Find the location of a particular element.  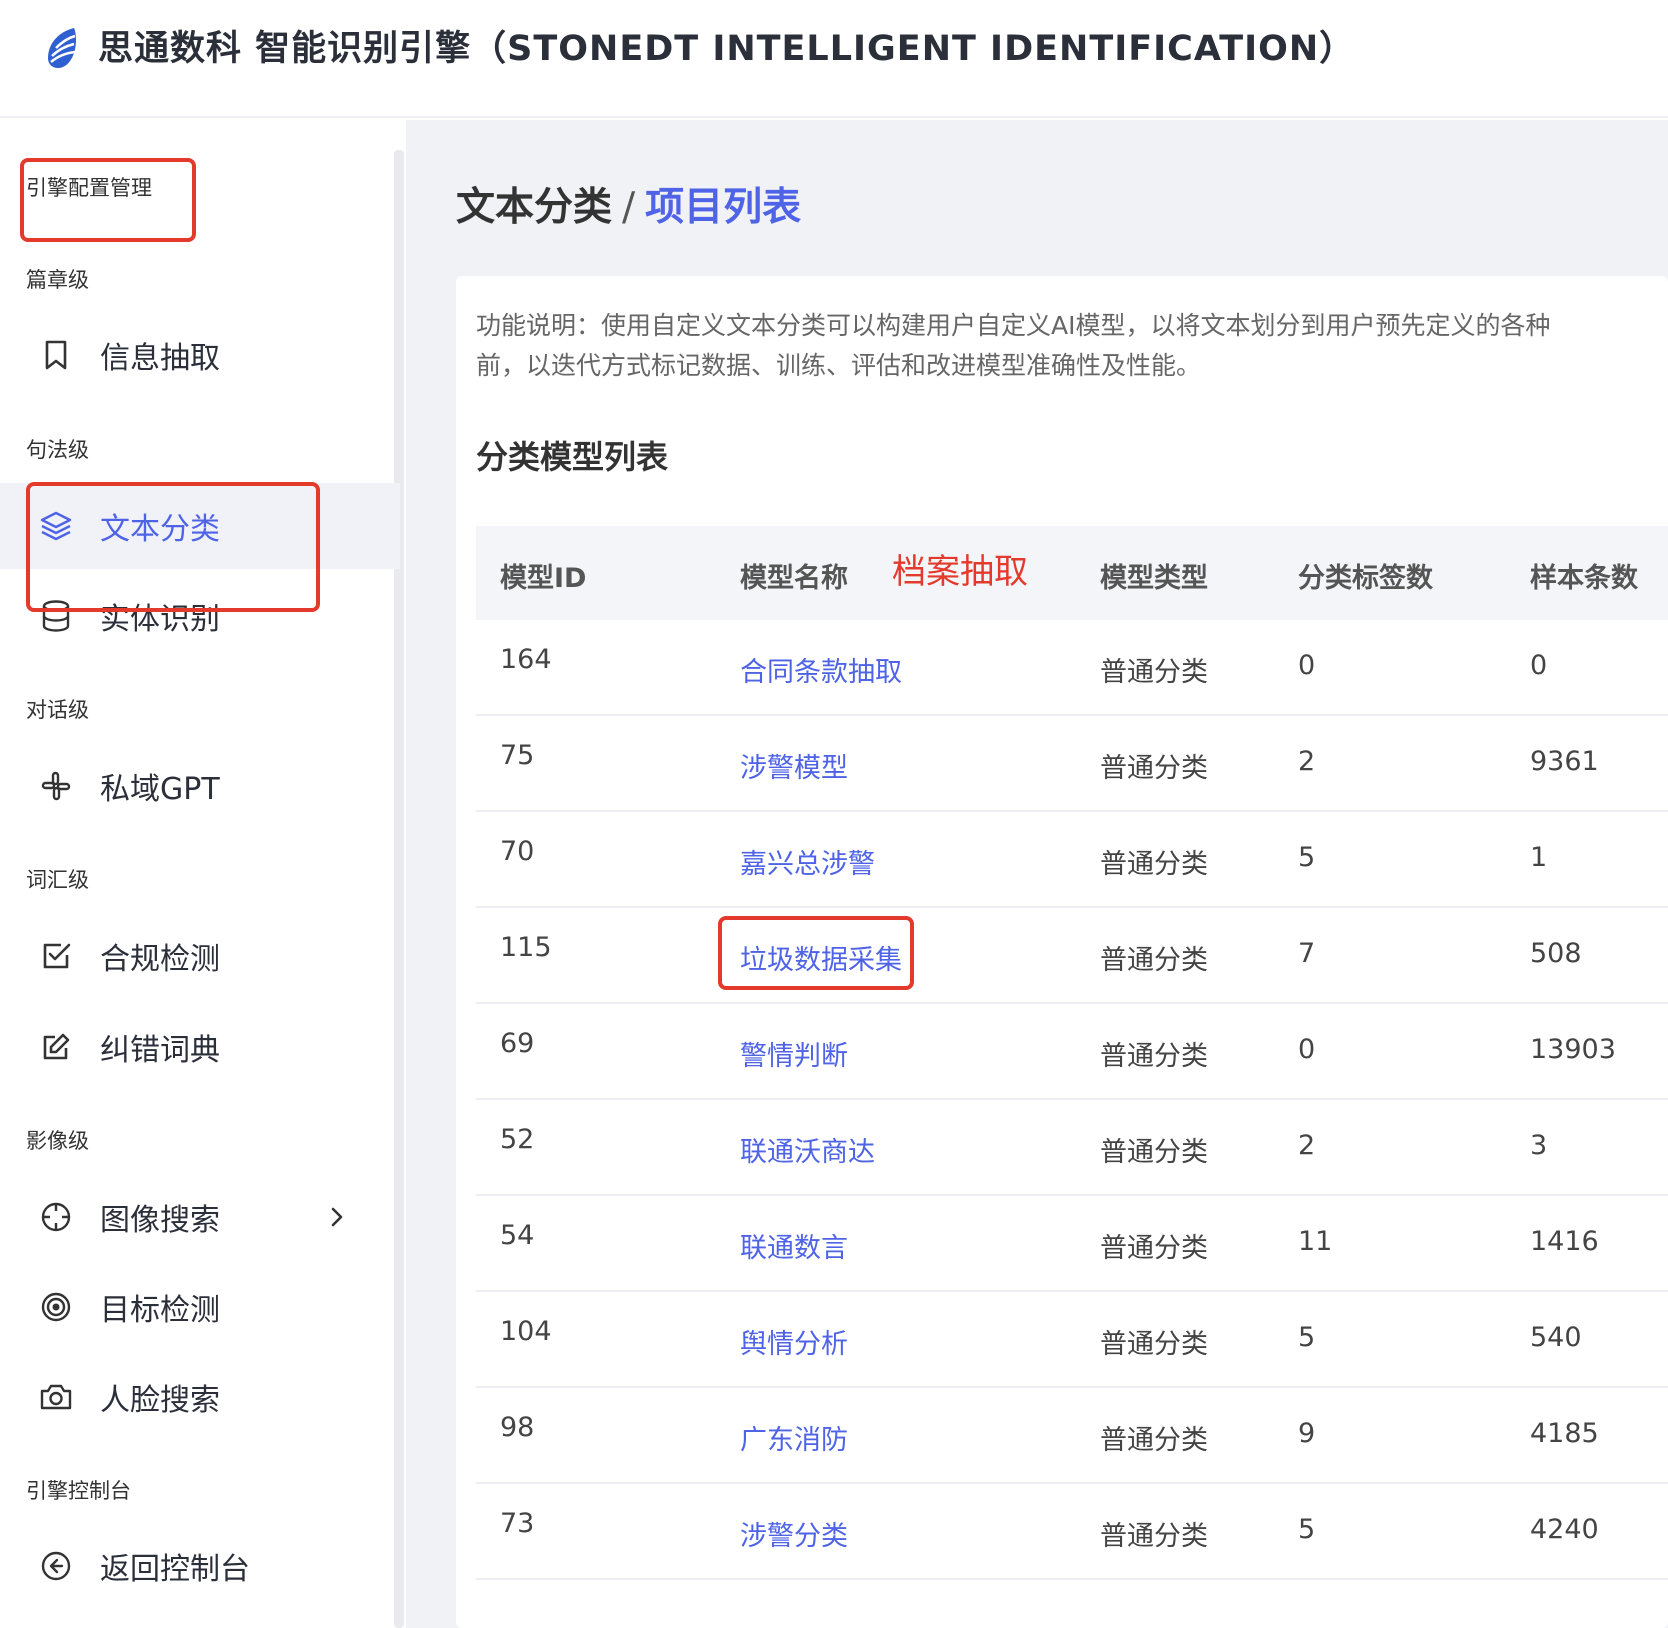

sidebar-item-correction-dictionary: 纠错词典 is located at coordinates (200, 1047).